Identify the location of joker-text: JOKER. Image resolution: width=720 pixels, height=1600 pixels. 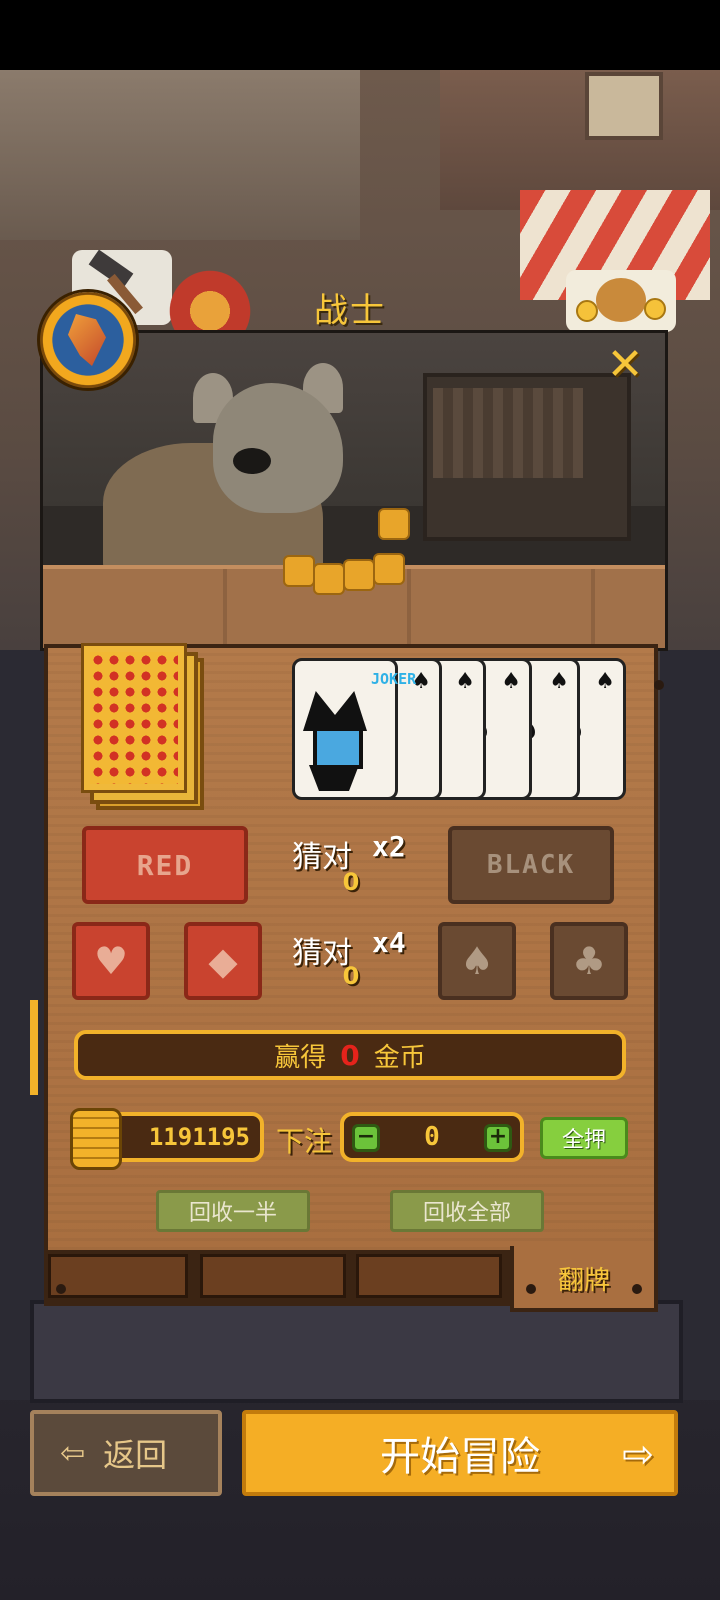
(394, 679).